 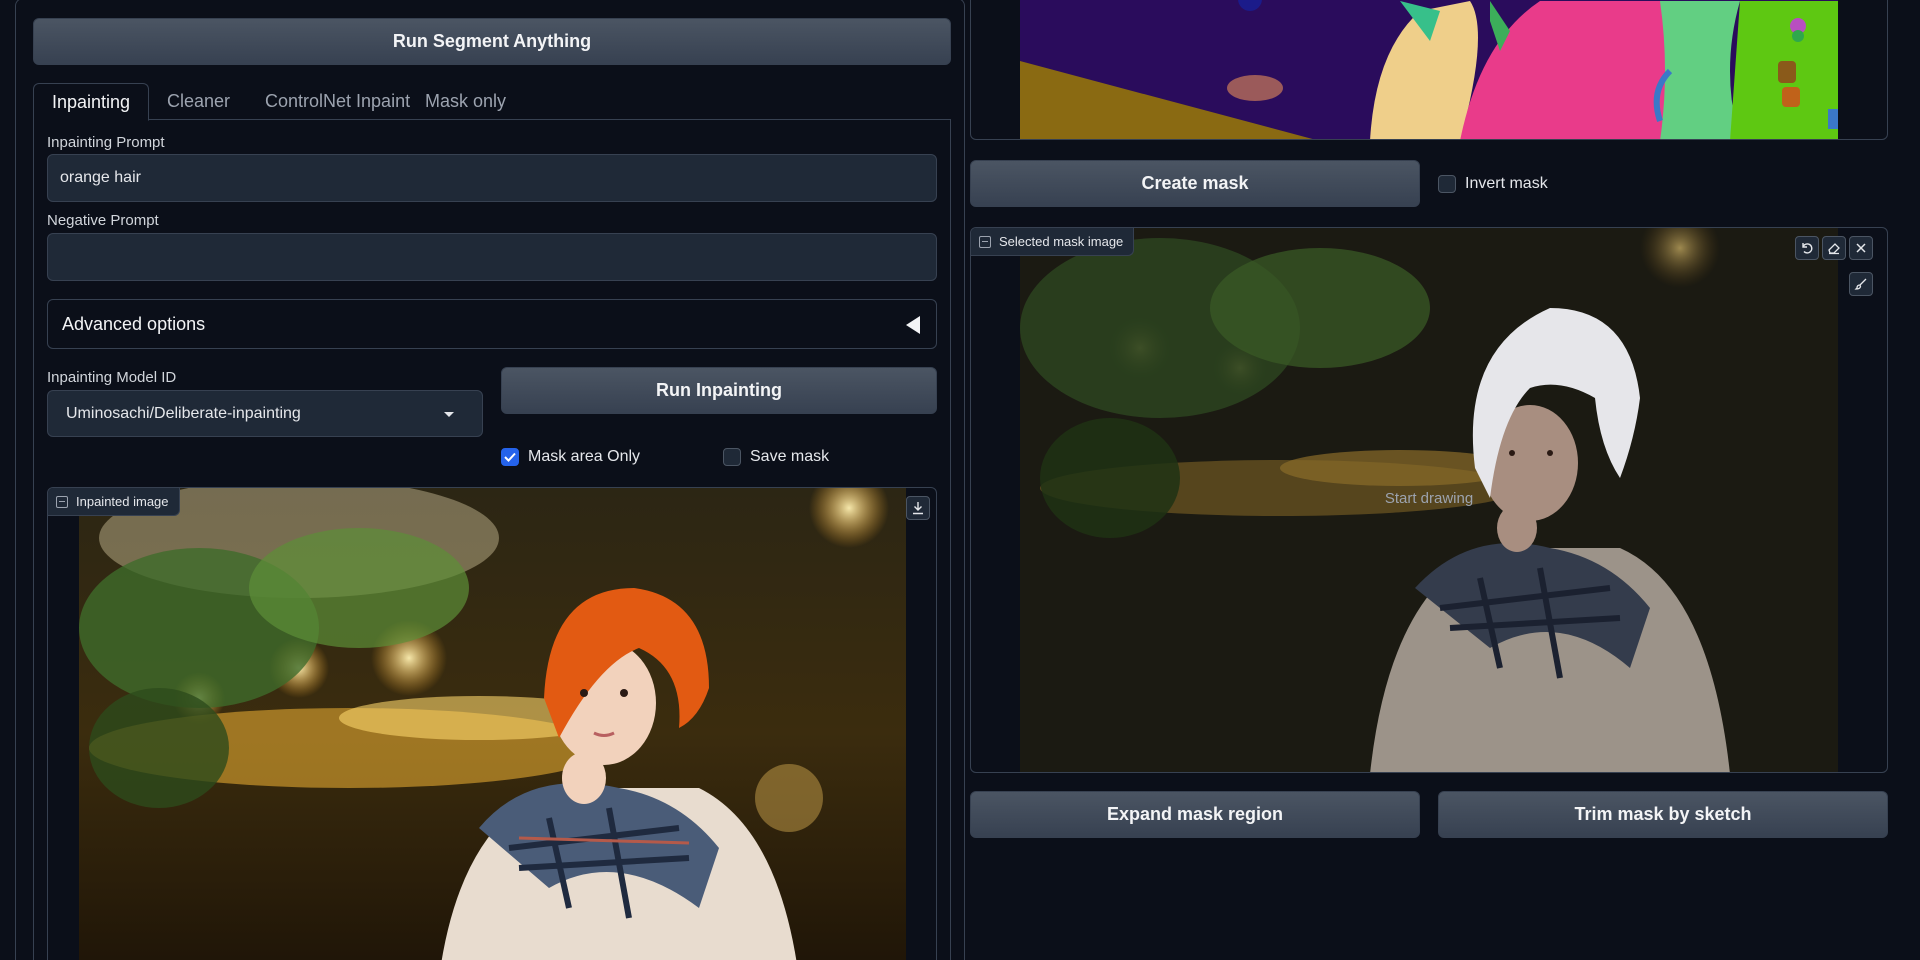 What do you see at coordinates (1506, 183) in the screenshot?
I see `invert-mask-label: Invert mask` at bounding box center [1506, 183].